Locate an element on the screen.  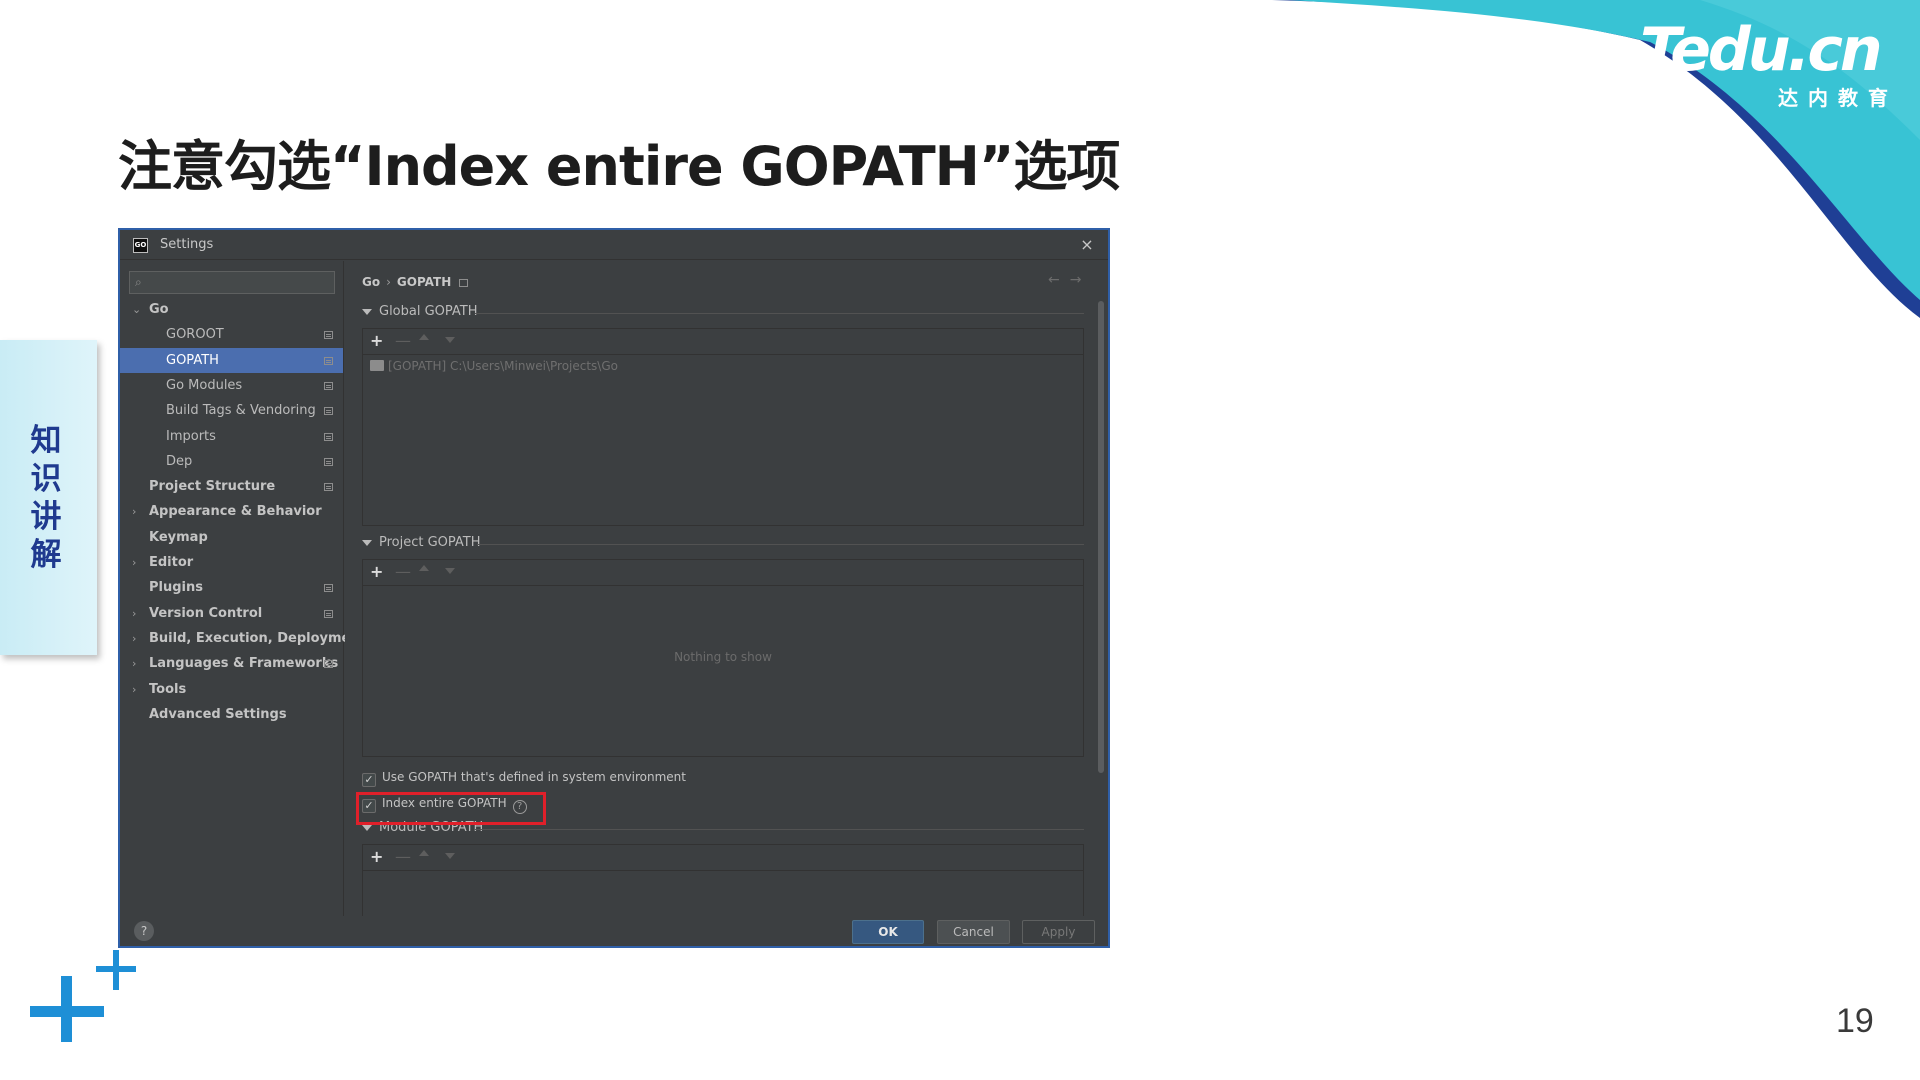
tree-item-tools: › Tools is located at coordinates (231, 689).